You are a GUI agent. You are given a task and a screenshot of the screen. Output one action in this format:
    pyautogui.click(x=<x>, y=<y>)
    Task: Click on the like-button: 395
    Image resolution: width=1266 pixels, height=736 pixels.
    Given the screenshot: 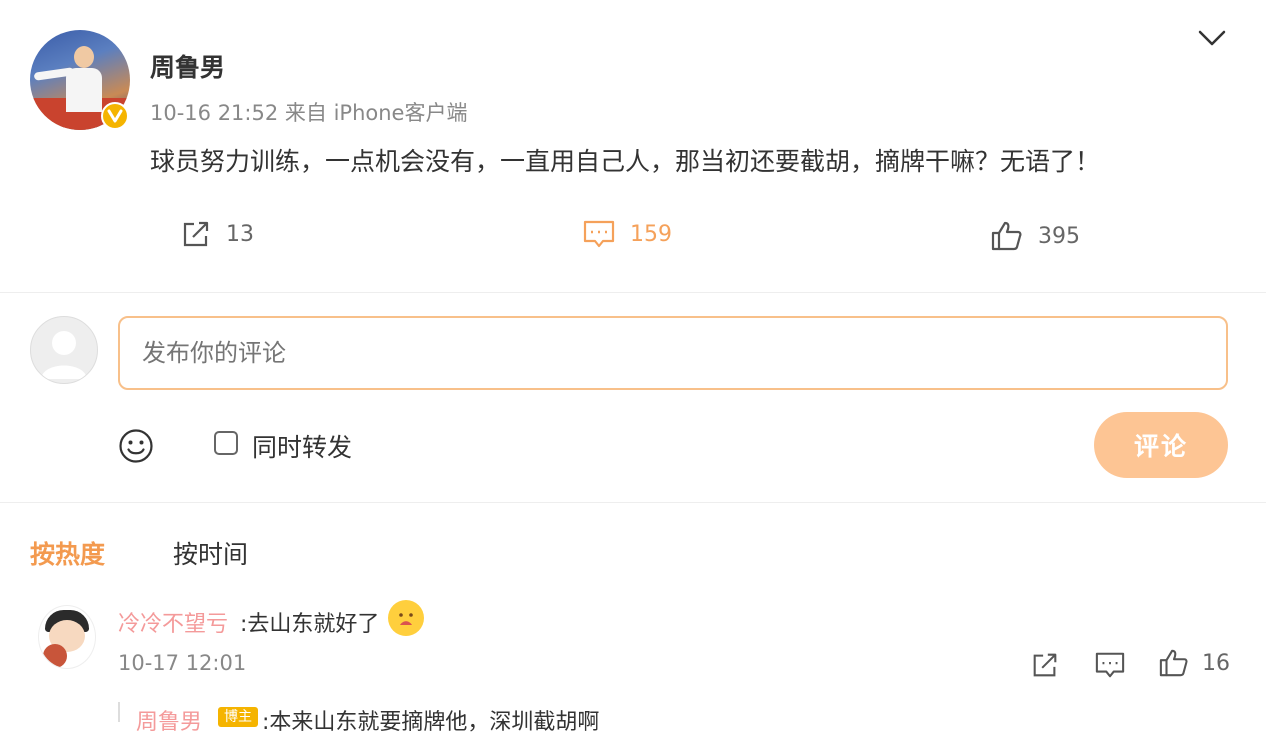 What is the action you would take?
    pyautogui.click(x=1035, y=236)
    